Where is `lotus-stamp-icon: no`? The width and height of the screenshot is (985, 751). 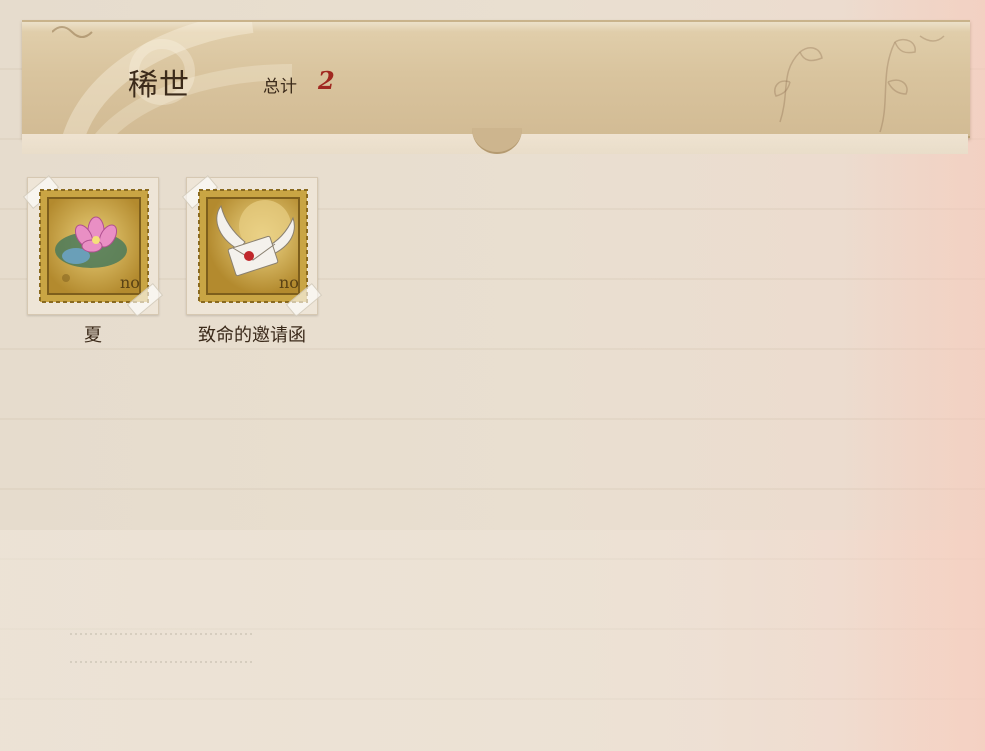 lotus-stamp-icon: no is located at coordinates (94, 246).